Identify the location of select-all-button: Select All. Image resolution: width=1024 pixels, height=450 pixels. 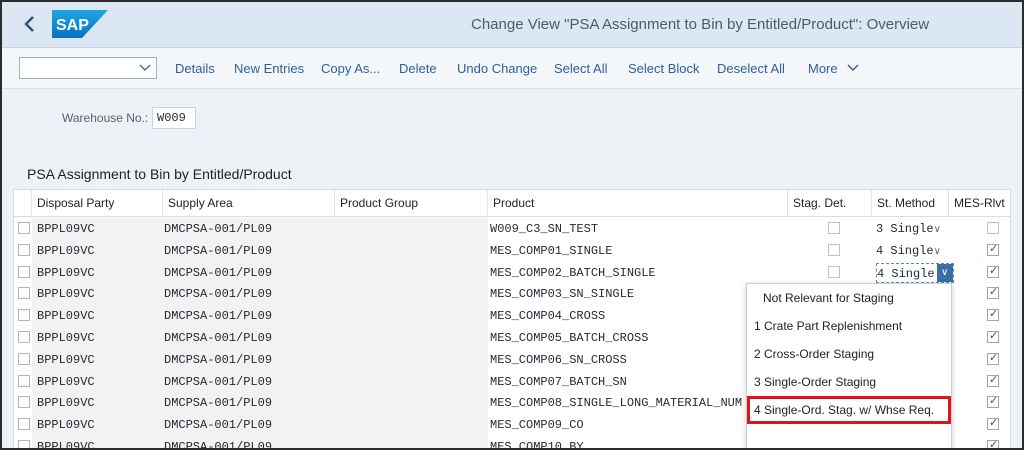
(580, 68).